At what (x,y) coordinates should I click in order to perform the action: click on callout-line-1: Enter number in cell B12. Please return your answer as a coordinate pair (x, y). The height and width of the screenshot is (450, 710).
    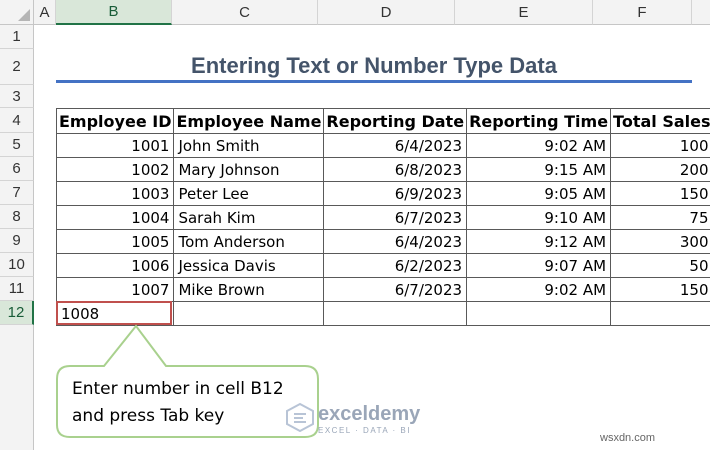
    Looking at the image, I should click on (178, 389).